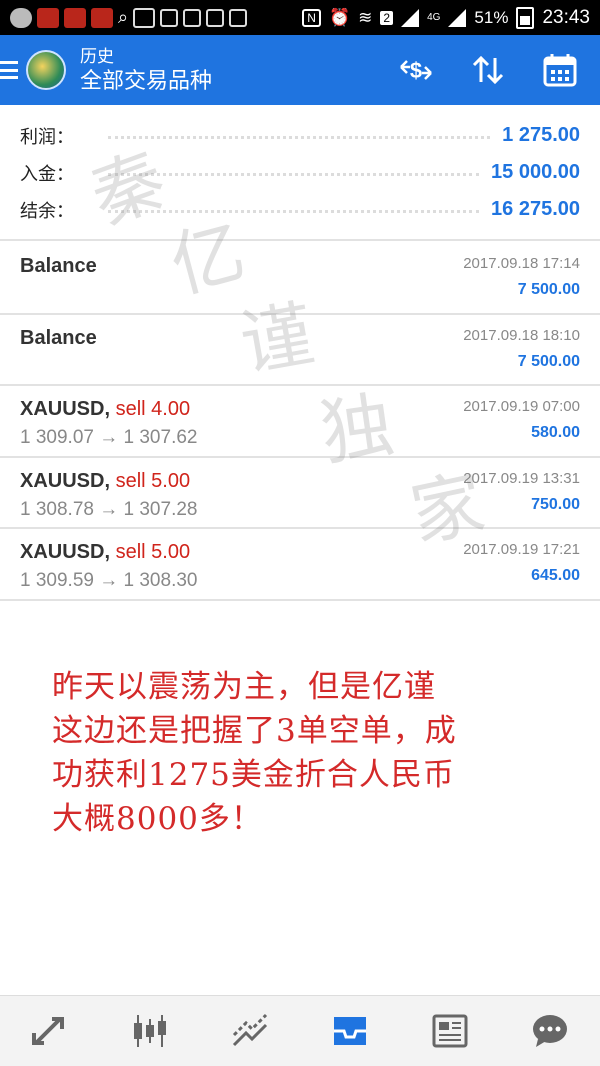 The image size is (600, 1066). Describe the element at coordinates (521, 335) in the screenshot. I see `row-date: 2017.09.18 18:10` at that location.